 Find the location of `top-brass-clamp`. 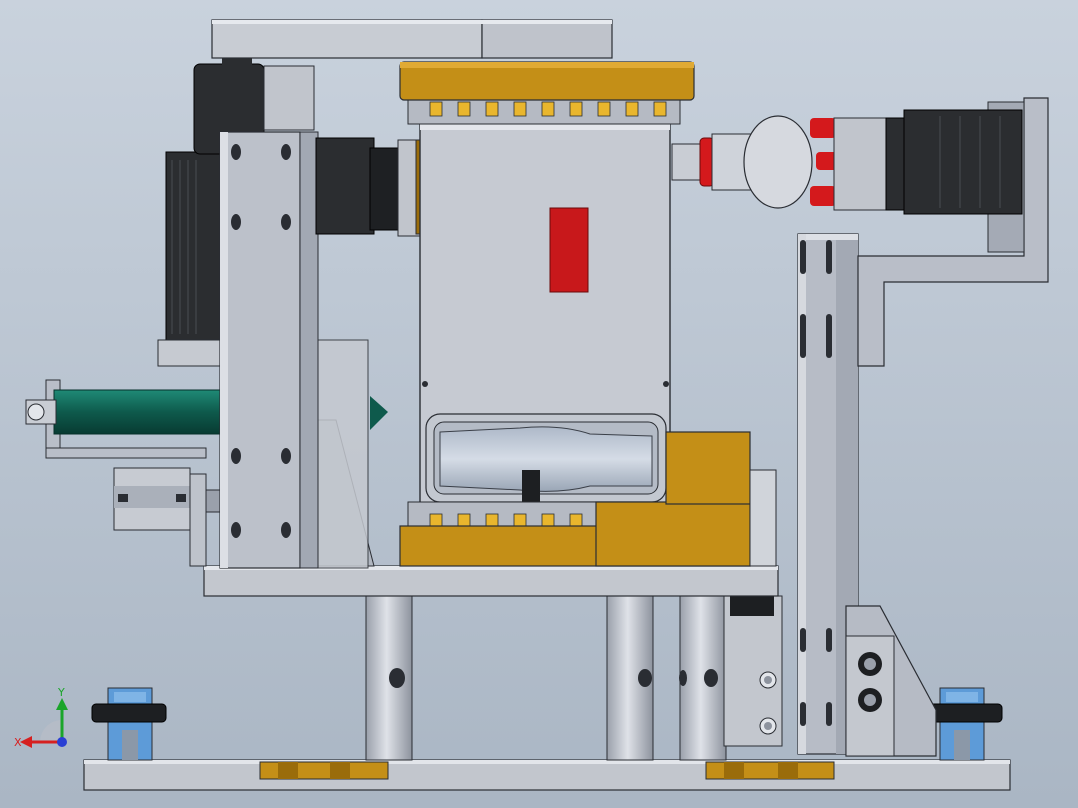

top-brass-clamp is located at coordinates (547, 93).